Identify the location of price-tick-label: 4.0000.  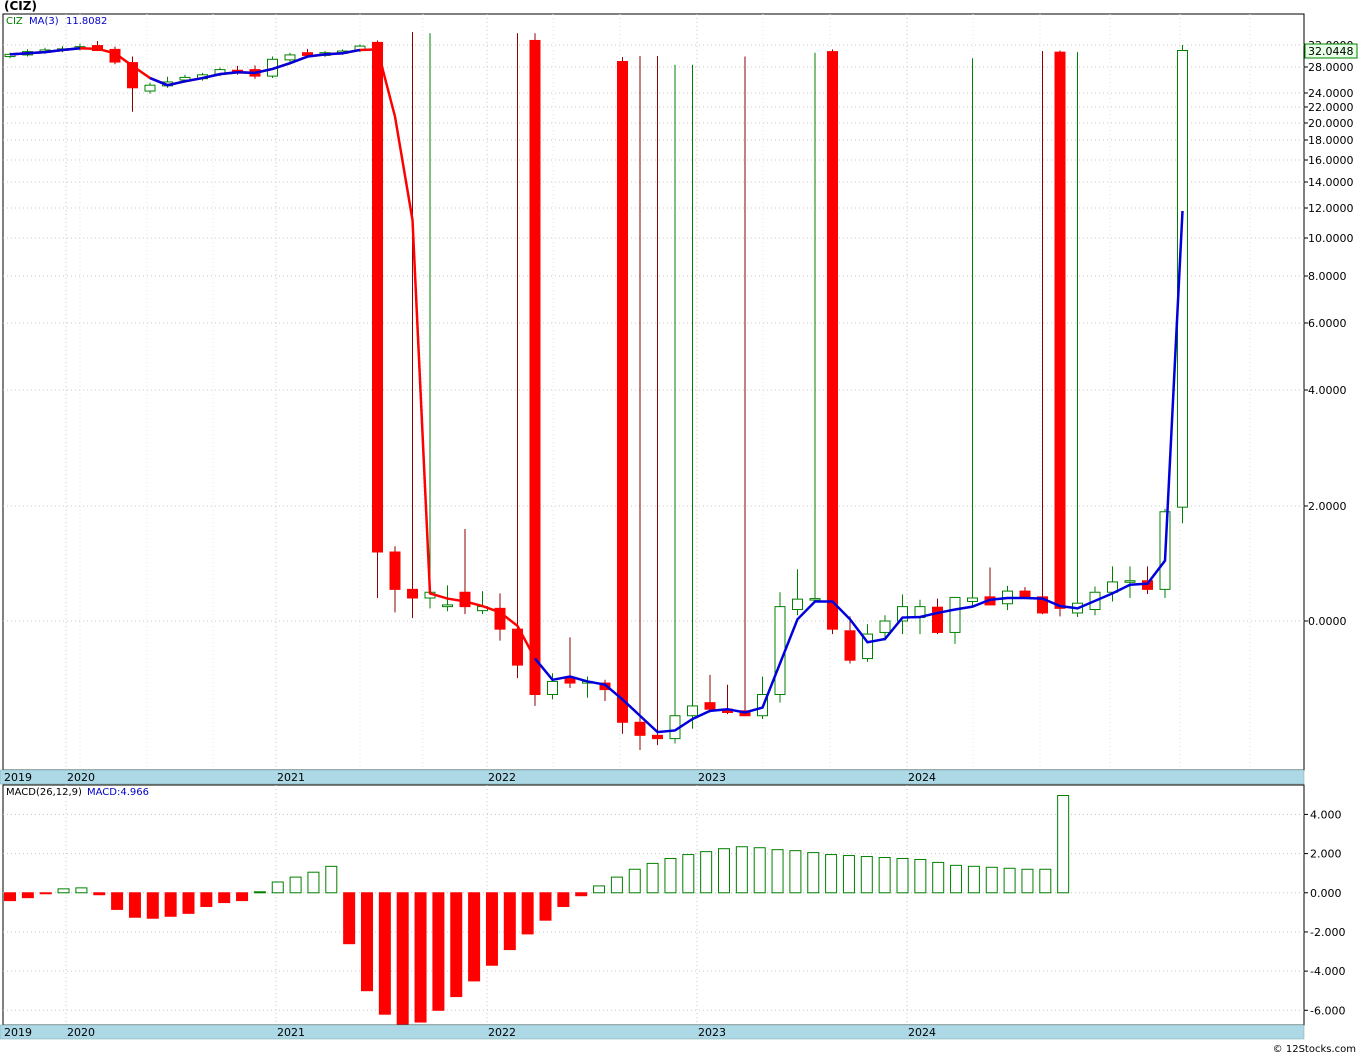
(1327, 390).